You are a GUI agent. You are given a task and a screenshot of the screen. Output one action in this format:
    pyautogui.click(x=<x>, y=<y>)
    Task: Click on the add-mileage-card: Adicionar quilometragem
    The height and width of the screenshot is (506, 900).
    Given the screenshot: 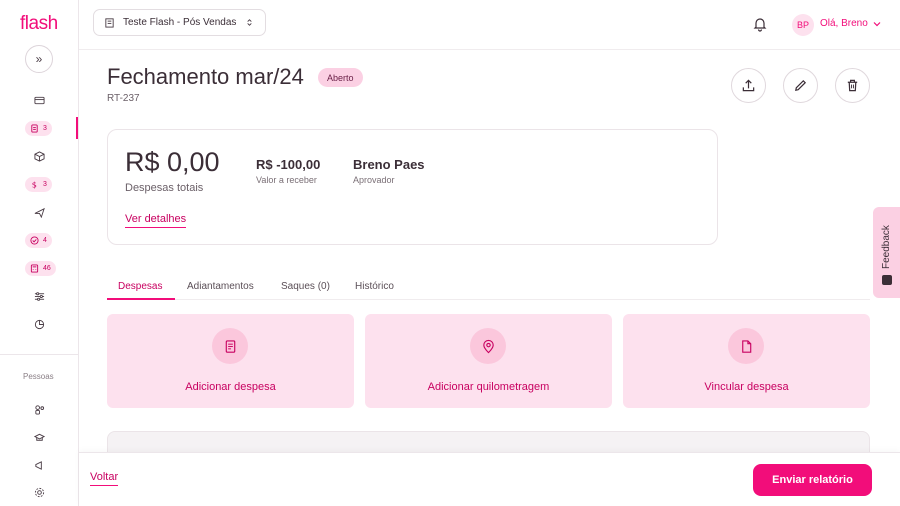 What is the action you would take?
    pyautogui.click(x=488, y=361)
    